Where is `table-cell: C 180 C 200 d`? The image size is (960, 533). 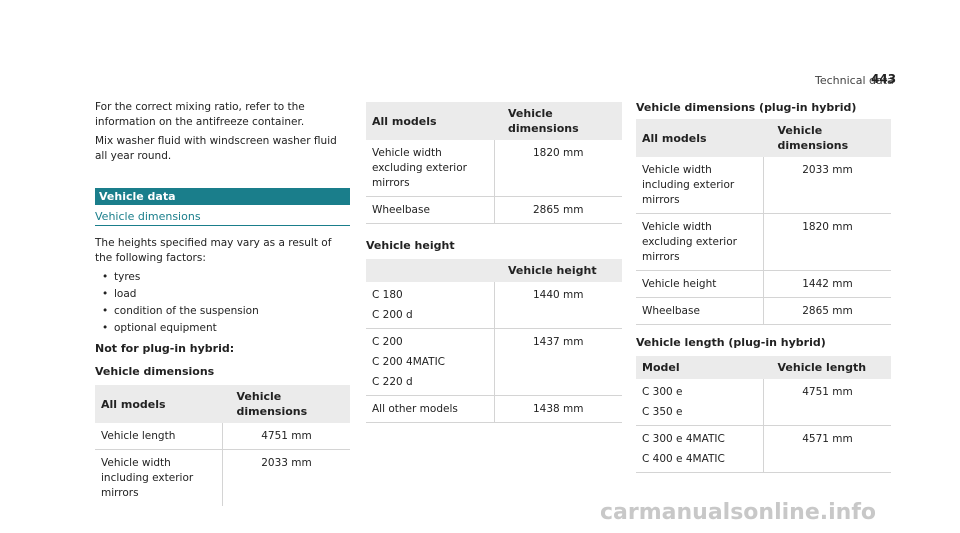 table-cell: C 180 C 200 d is located at coordinates (430, 305).